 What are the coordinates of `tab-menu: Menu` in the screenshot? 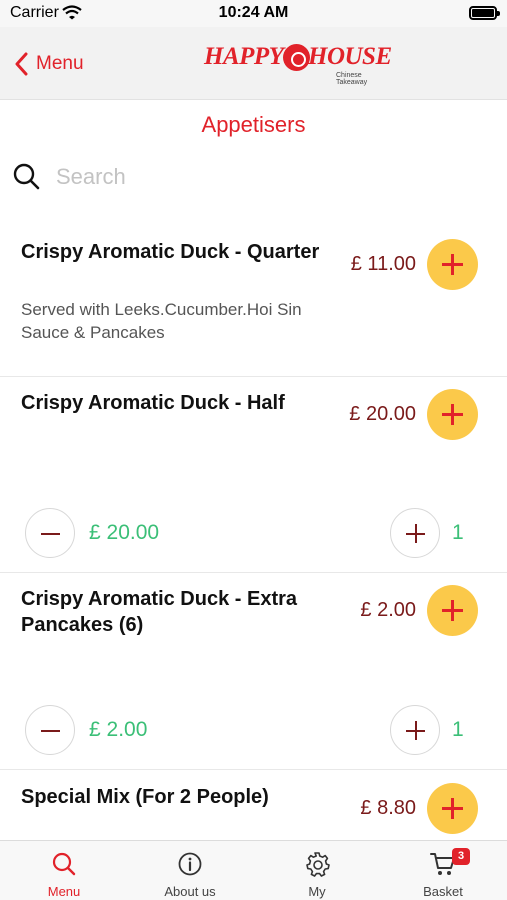 It's located at (64, 870).